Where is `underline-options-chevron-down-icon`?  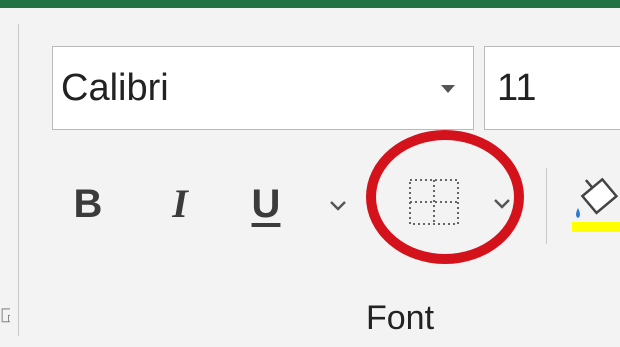 underline-options-chevron-down-icon is located at coordinates (338, 205).